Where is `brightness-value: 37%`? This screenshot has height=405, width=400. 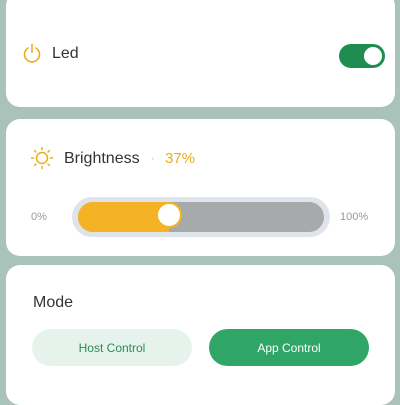 brightness-value: 37% is located at coordinates (180, 158).